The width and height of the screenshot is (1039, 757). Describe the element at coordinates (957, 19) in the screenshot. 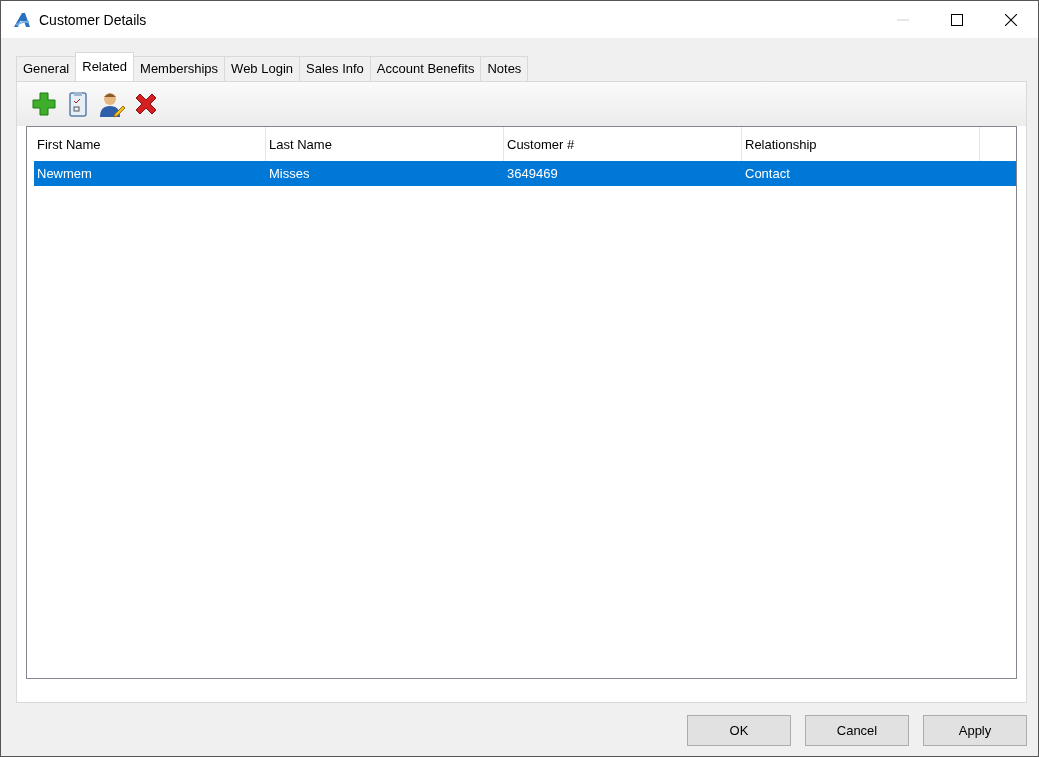

I see `maximize-icon` at that location.